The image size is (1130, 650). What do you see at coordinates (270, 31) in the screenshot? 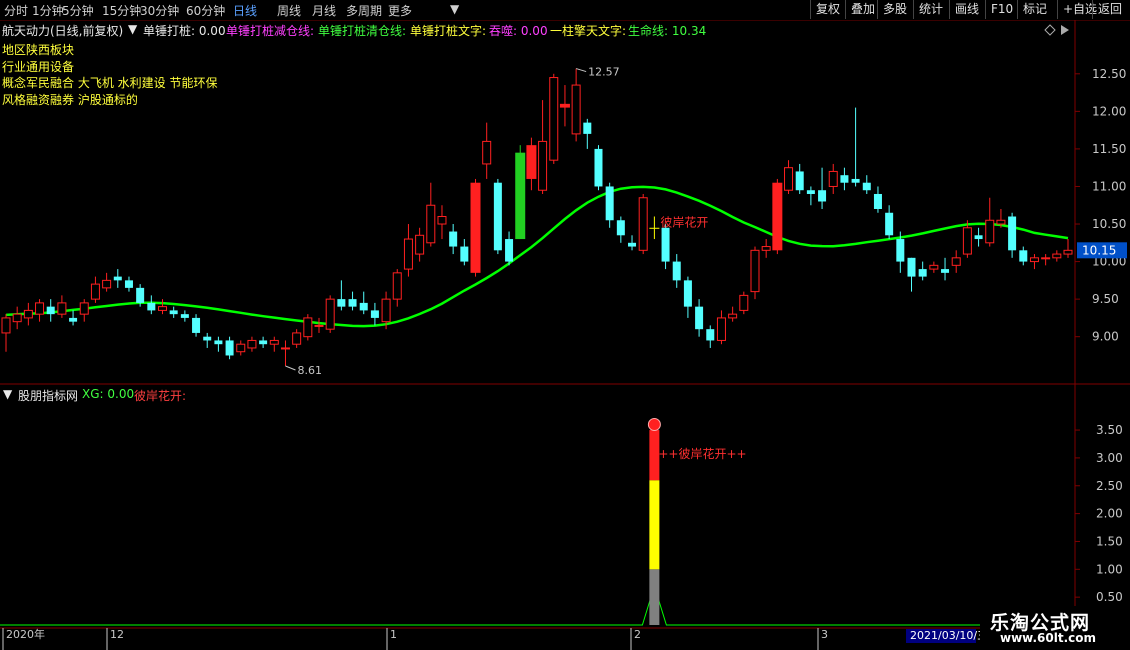
I see `reduce-line-label: 单锤打桩减仓线:` at bounding box center [270, 31].